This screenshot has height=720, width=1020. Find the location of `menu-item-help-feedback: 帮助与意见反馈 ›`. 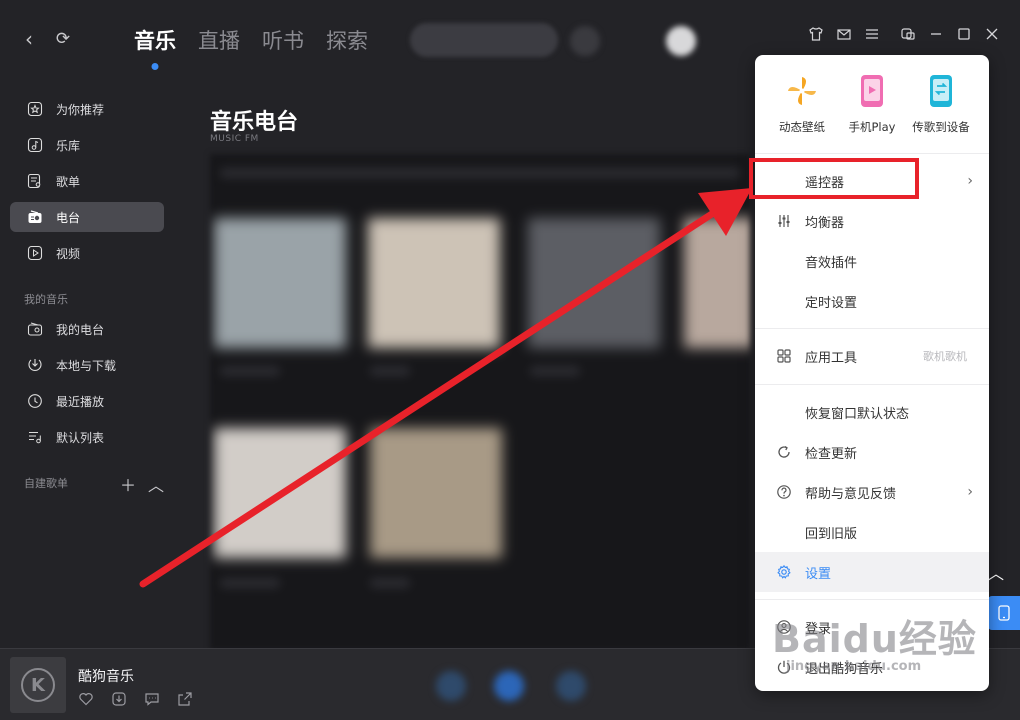

menu-item-help-feedback: 帮助与意见反馈 › is located at coordinates (872, 492).